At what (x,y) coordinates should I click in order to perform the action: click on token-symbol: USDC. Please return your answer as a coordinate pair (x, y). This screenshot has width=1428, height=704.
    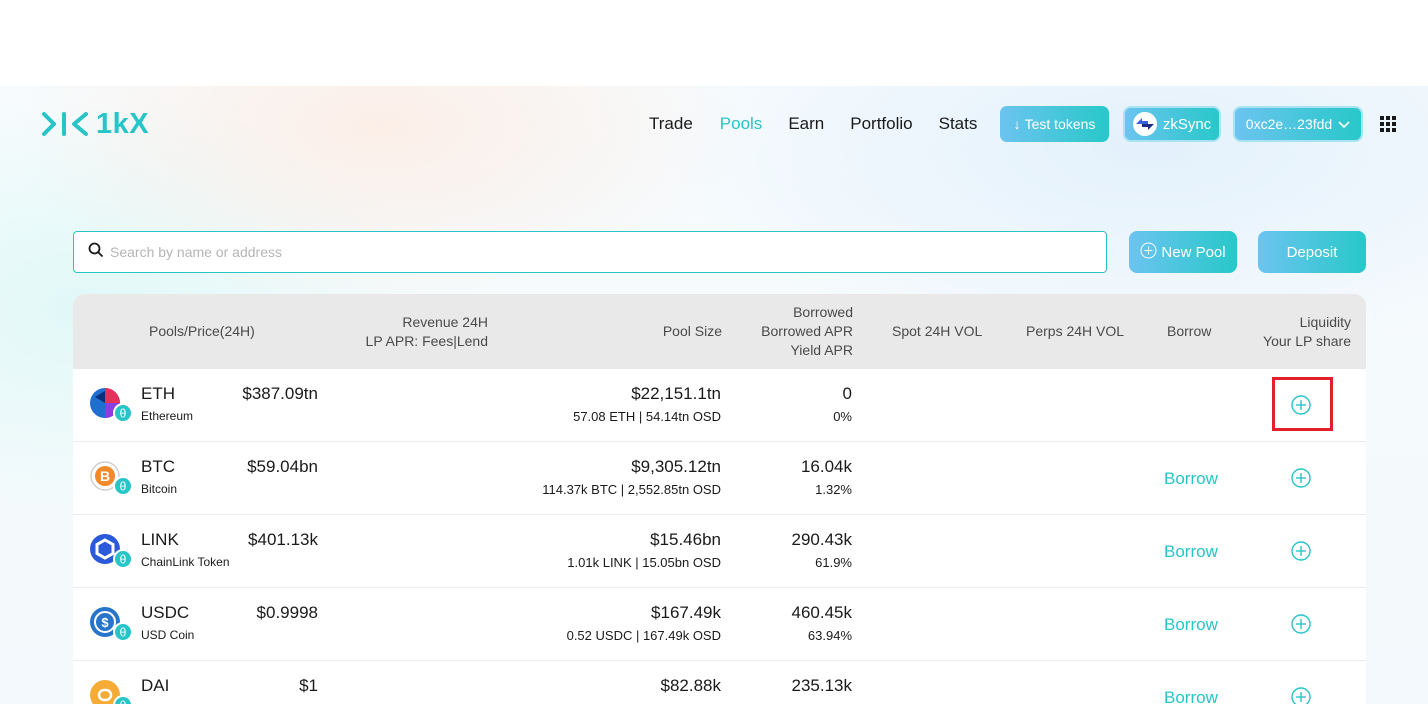
    Looking at the image, I should click on (165, 612).